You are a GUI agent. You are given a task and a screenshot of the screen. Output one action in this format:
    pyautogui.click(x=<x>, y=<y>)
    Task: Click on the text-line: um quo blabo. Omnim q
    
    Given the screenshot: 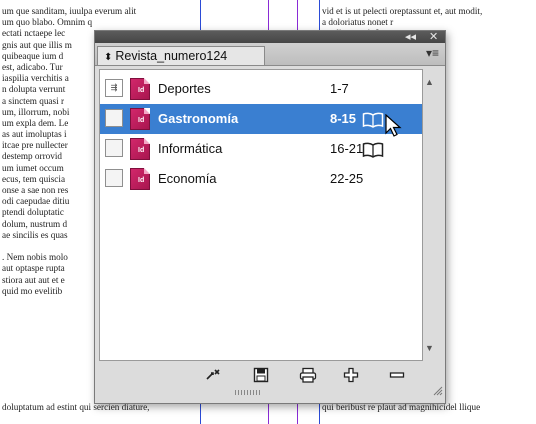 What is the action you would take?
    pyautogui.click(x=47, y=22)
    